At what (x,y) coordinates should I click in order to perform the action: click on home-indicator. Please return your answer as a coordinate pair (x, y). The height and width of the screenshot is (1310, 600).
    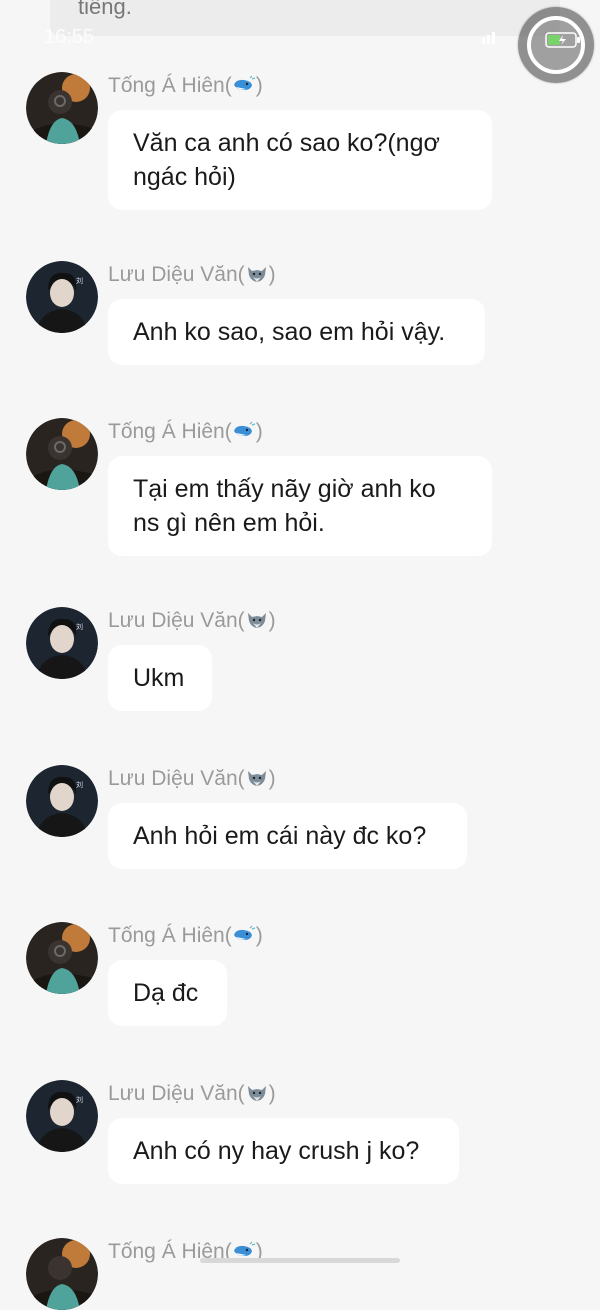
    Looking at the image, I should click on (300, 1260).